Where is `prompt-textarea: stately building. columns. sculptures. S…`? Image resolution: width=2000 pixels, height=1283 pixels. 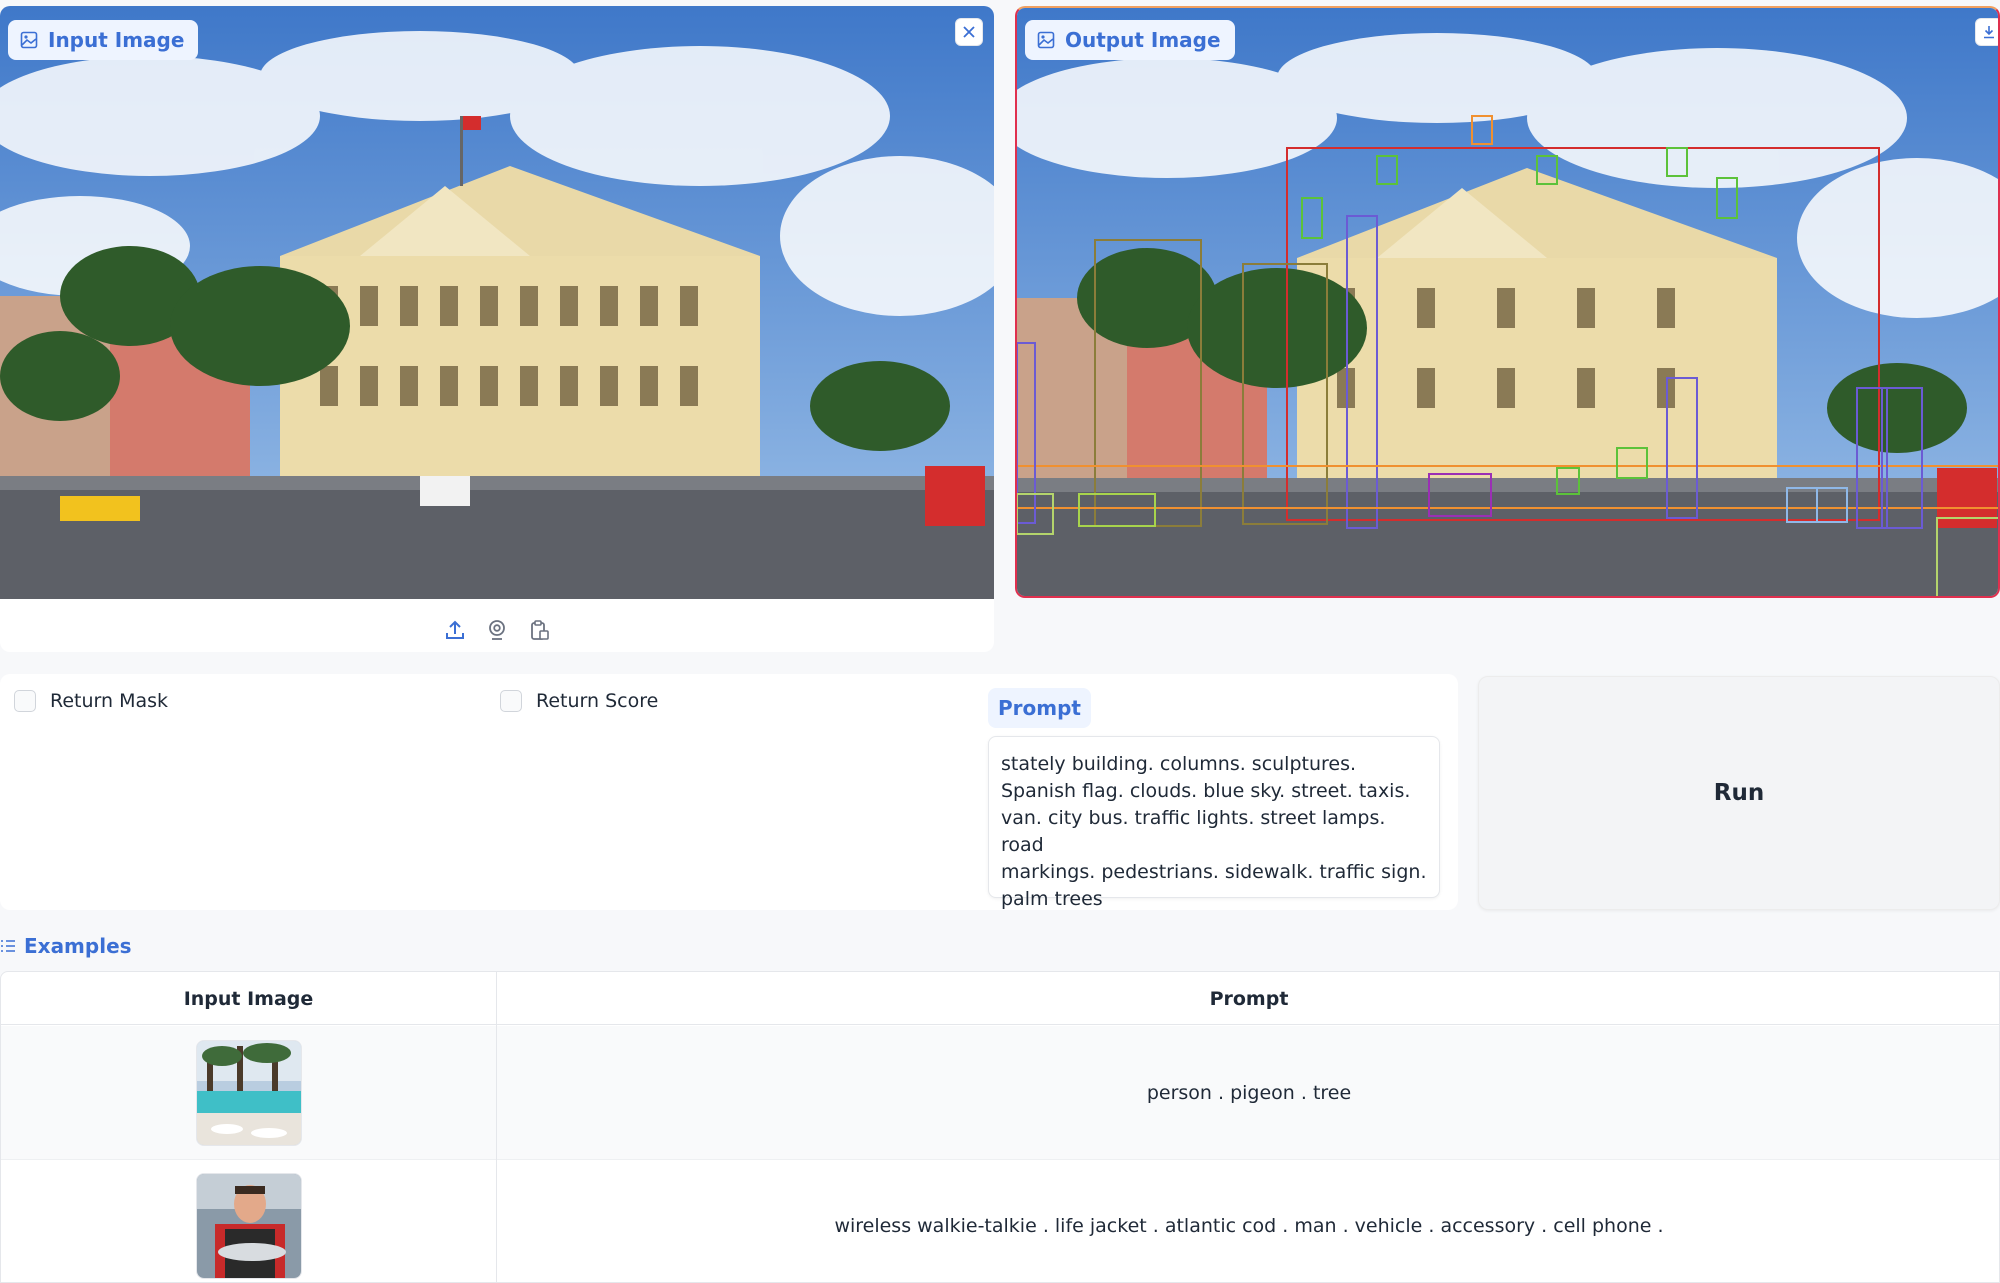
prompt-textarea: stately building. columns. sculptures. S… is located at coordinates (1214, 823).